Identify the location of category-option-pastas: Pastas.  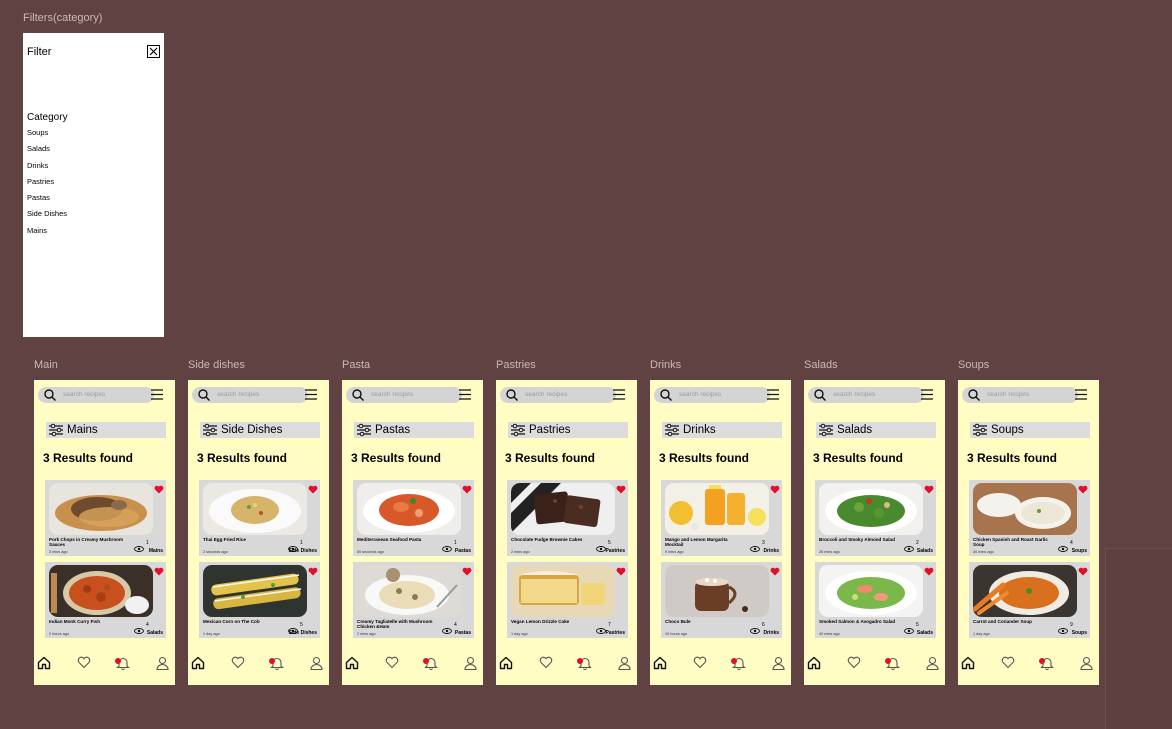
(47, 201).